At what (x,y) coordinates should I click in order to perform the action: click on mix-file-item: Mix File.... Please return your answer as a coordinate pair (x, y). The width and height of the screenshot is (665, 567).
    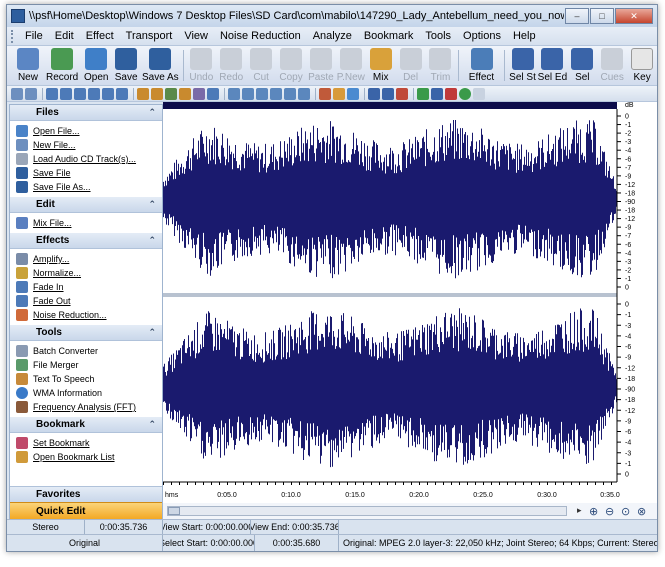
    Looking at the image, I should click on (89, 223).